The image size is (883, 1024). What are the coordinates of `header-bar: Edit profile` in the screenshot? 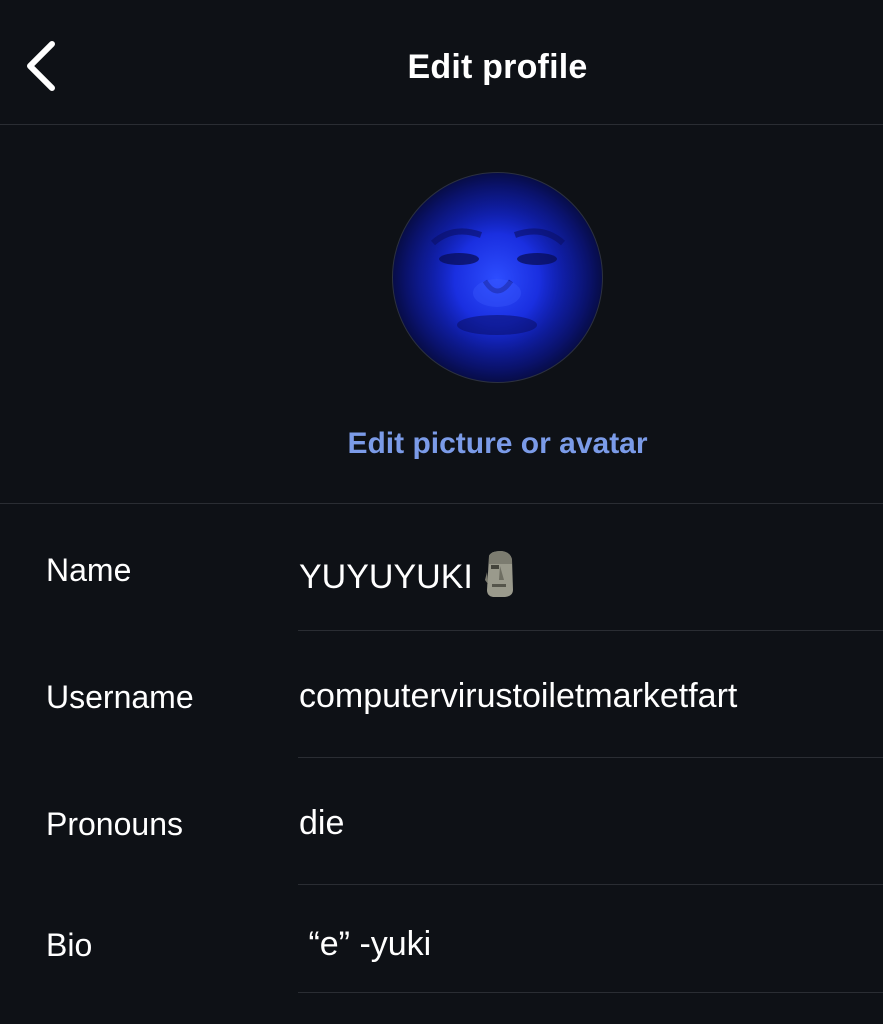 It's located at (441, 62).